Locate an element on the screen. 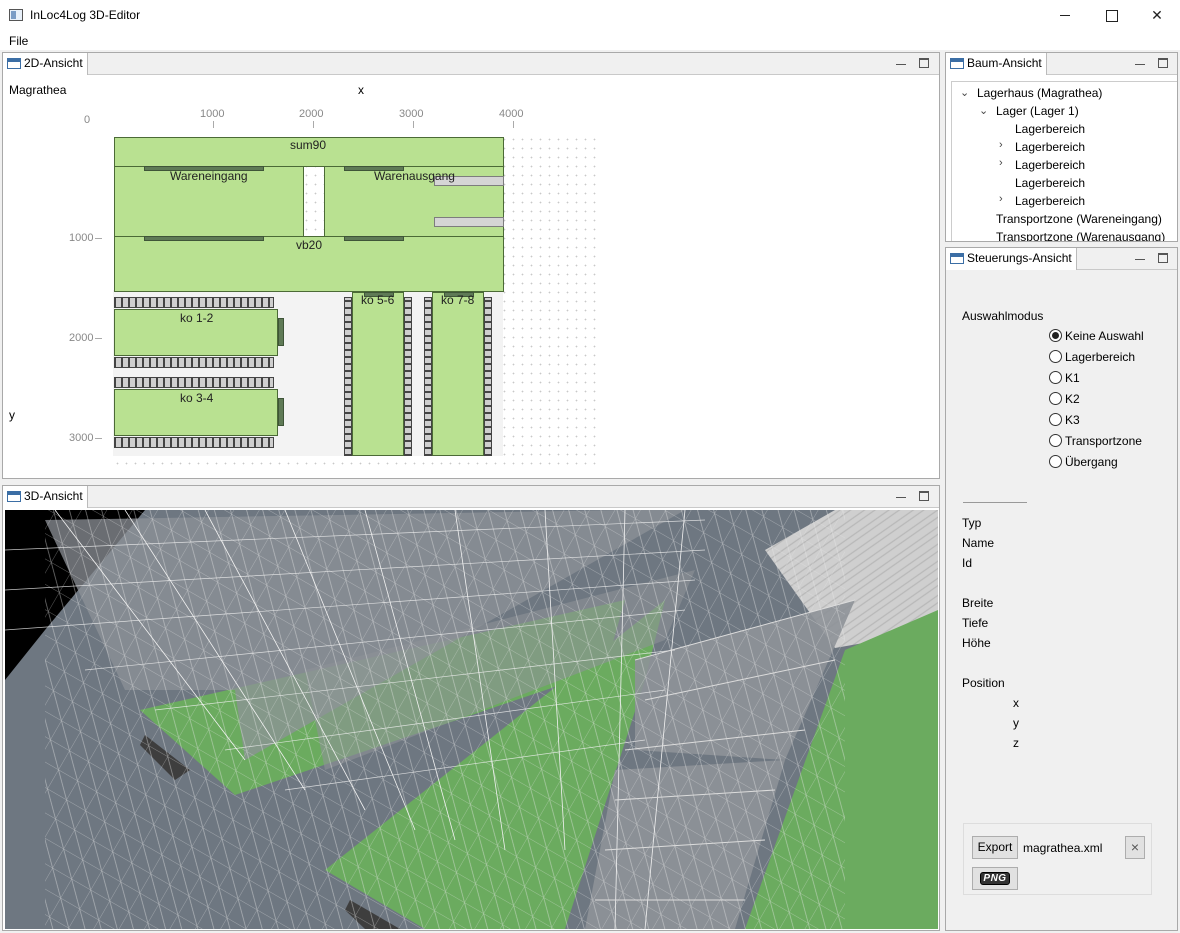 The image size is (1180, 933). radio-k1 is located at coordinates (1055, 377).